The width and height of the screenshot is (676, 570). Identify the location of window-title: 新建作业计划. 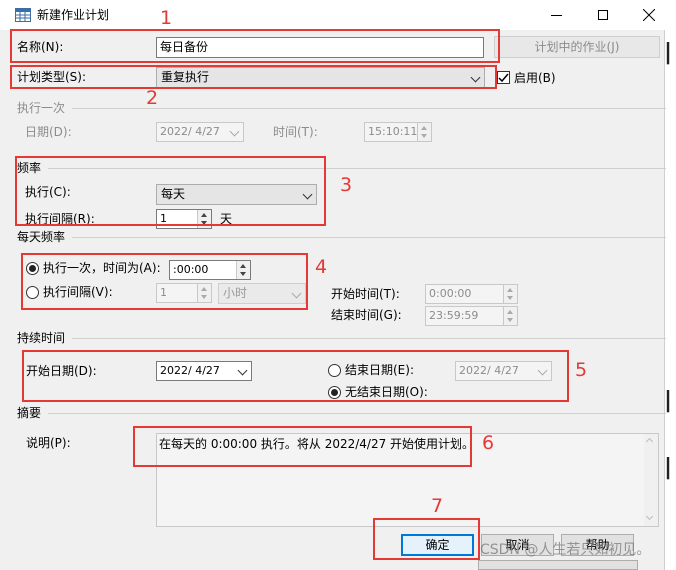
(73, 15).